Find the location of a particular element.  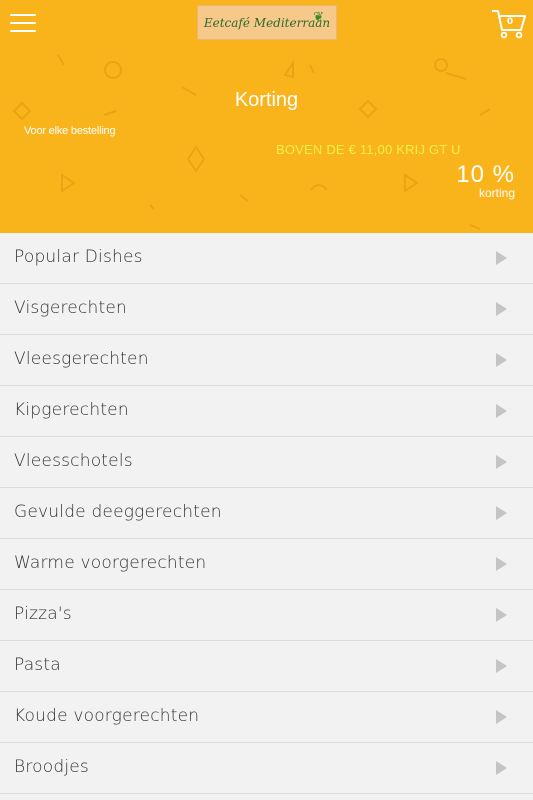

cart-count-badge: 0 is located at coordinates (510, 22).